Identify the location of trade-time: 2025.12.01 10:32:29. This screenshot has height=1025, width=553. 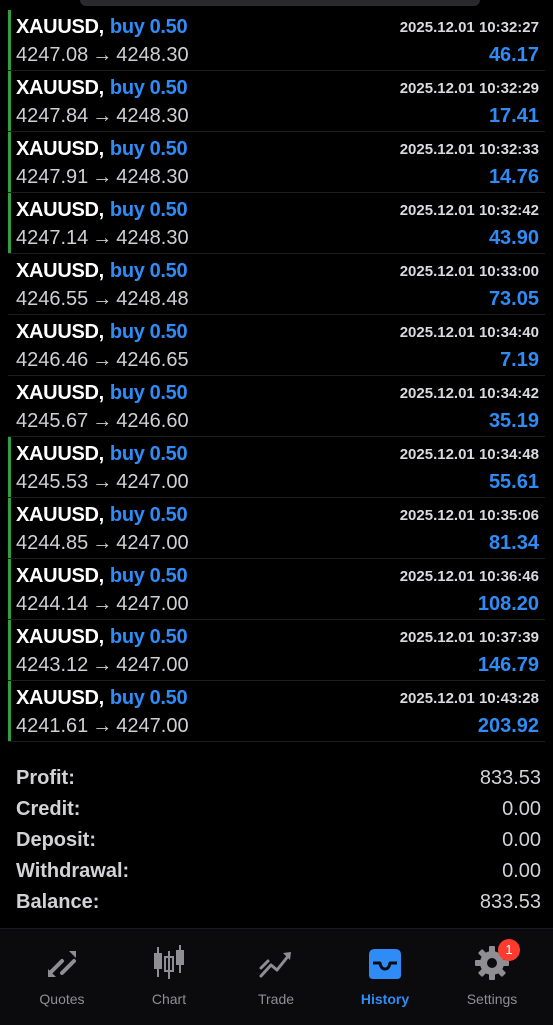
(469, 88).